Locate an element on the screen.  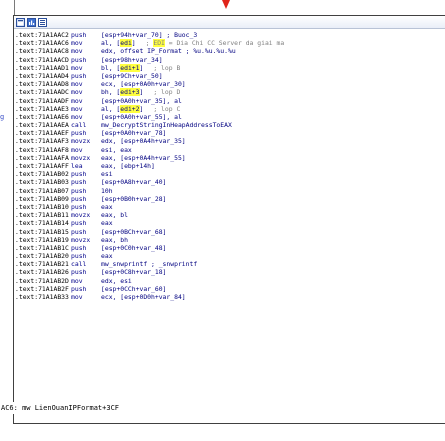
address-label: .text:71A1AAD1 is located at coordinates (42, 67).